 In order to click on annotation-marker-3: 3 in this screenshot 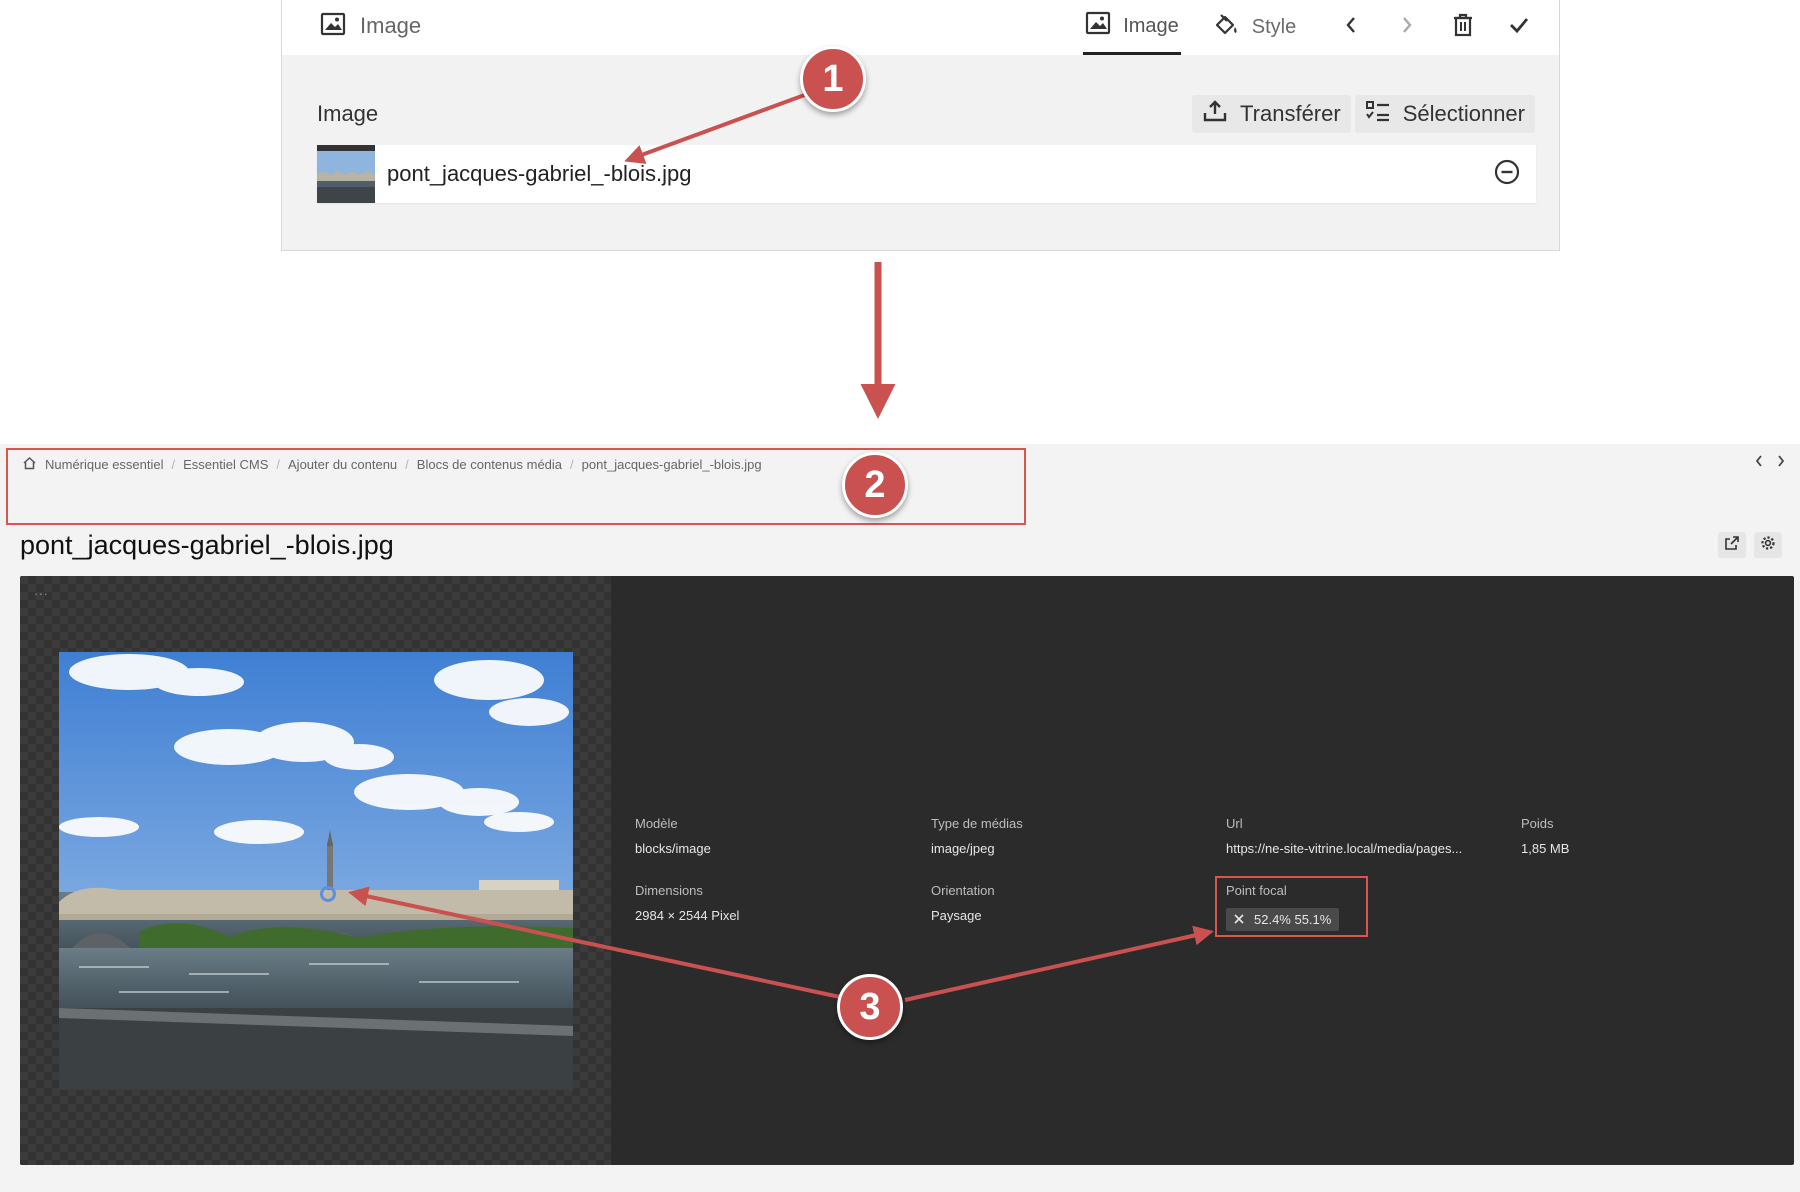, I will do `click(870, 1007)`.